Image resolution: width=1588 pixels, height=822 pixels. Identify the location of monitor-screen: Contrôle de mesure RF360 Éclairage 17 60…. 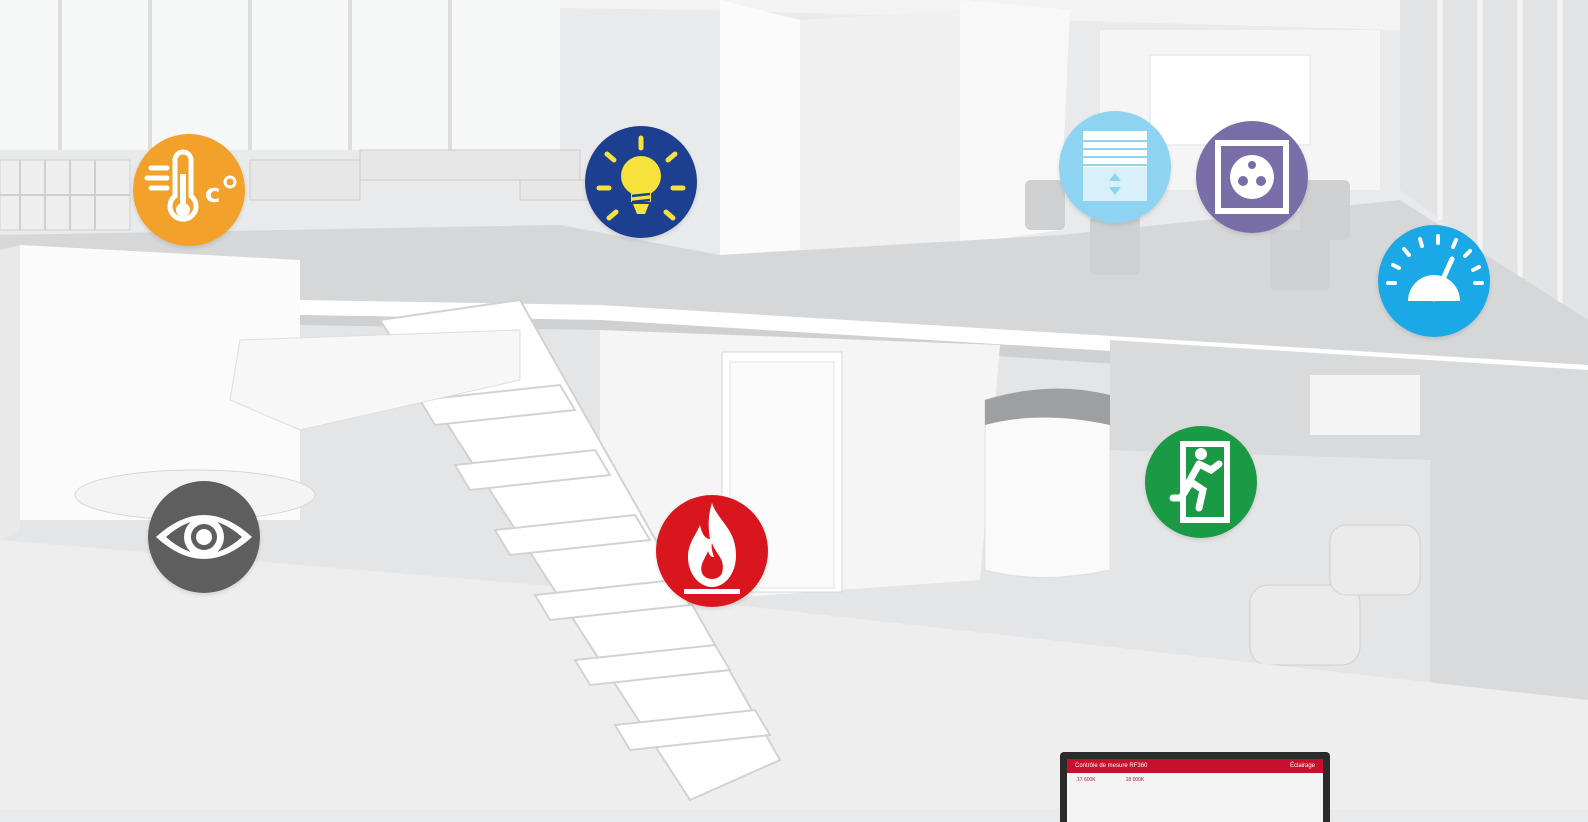
(1195, 790).